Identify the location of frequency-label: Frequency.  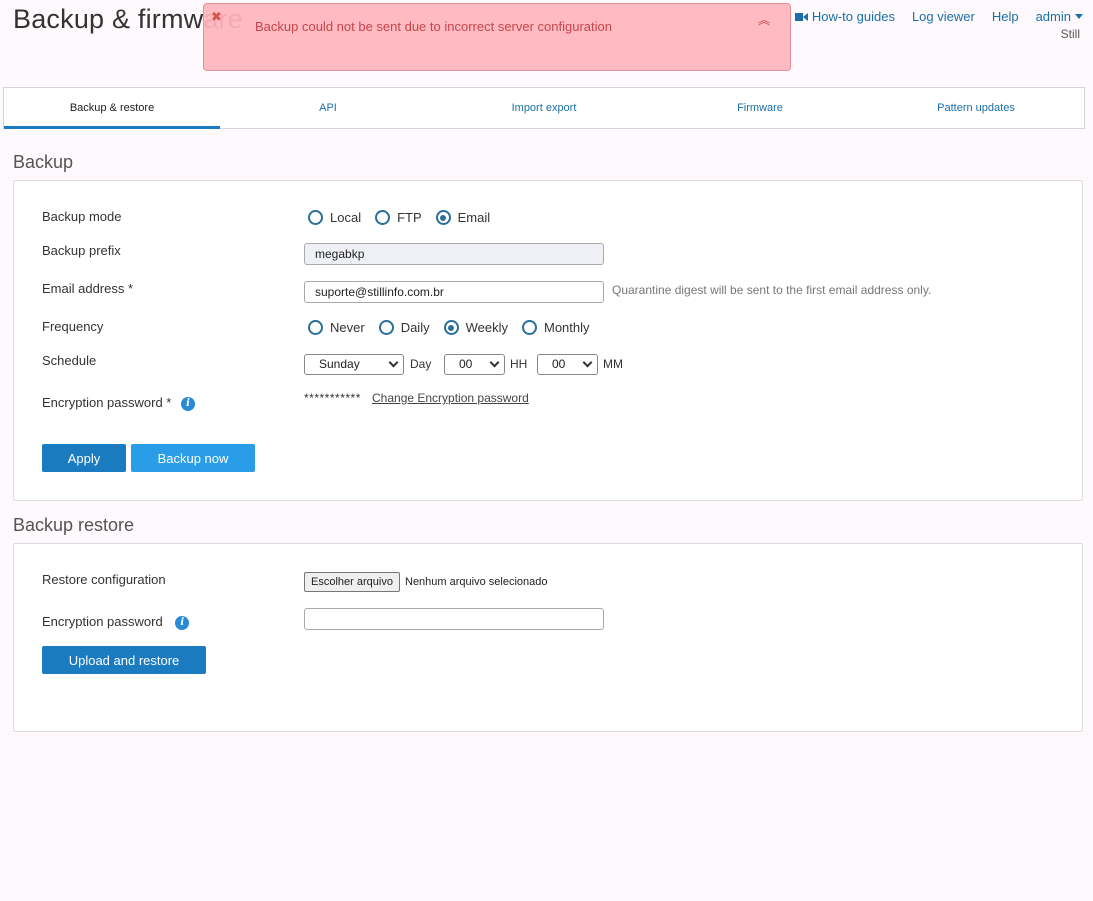
(73, 326).